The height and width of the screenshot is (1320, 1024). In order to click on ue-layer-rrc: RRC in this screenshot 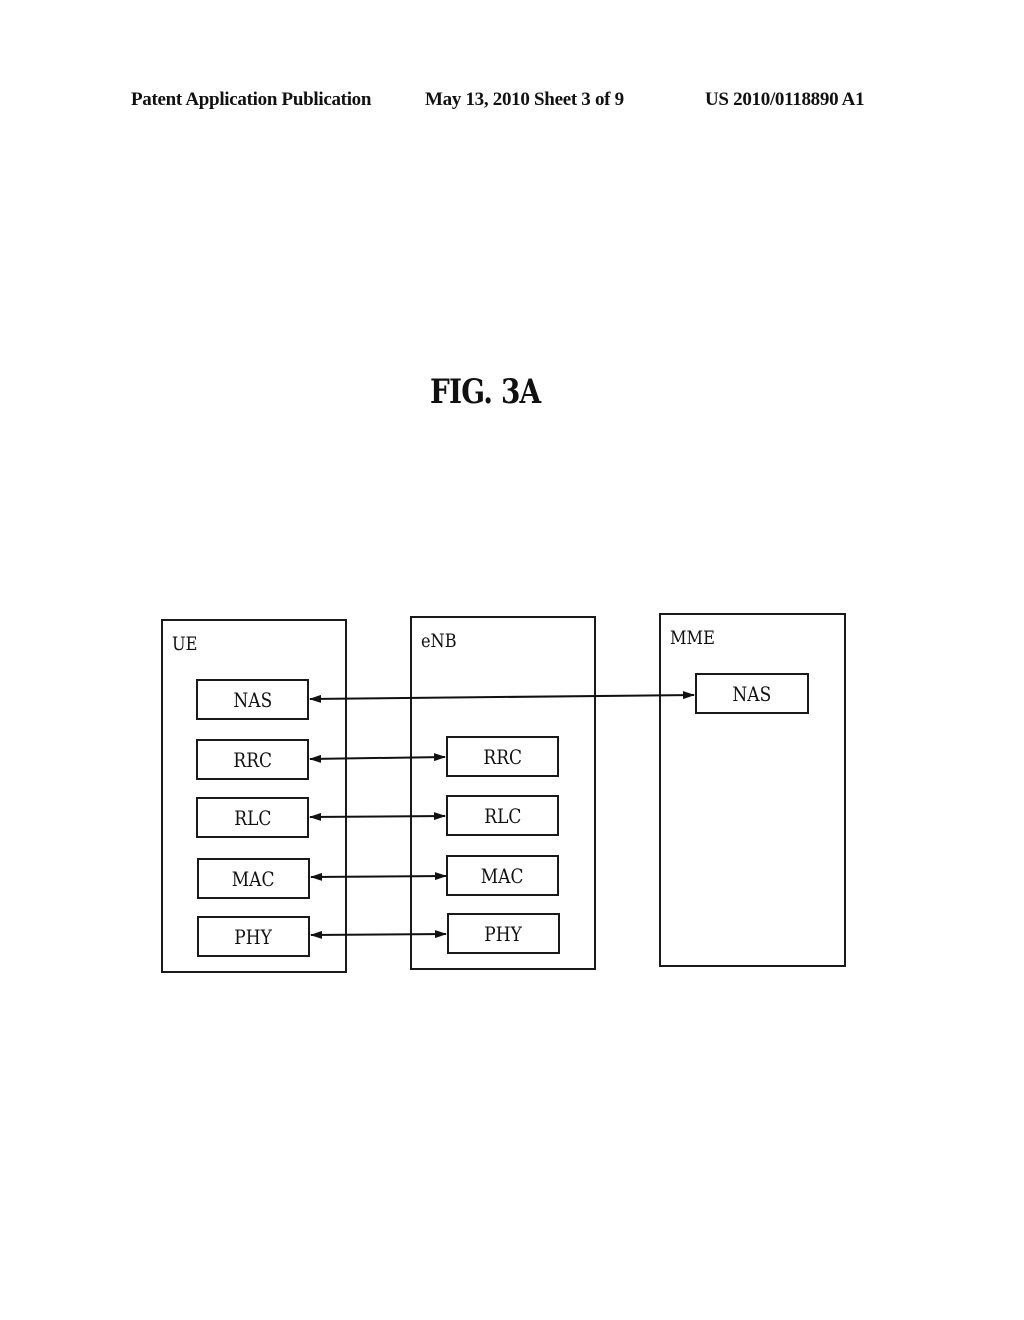, I will do `click(252, 759)`.